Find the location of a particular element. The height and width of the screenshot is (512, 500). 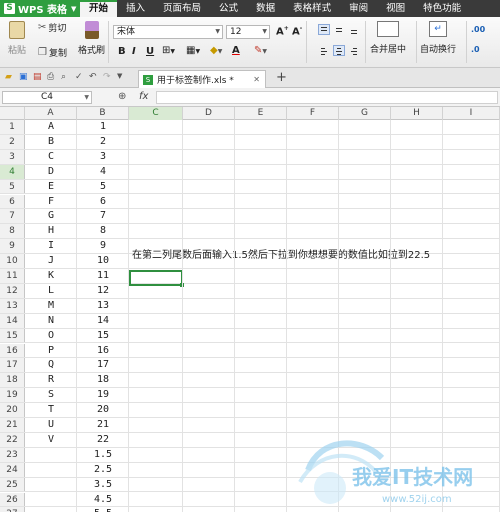

row-header: 15 is located at coordinates (12, 335).